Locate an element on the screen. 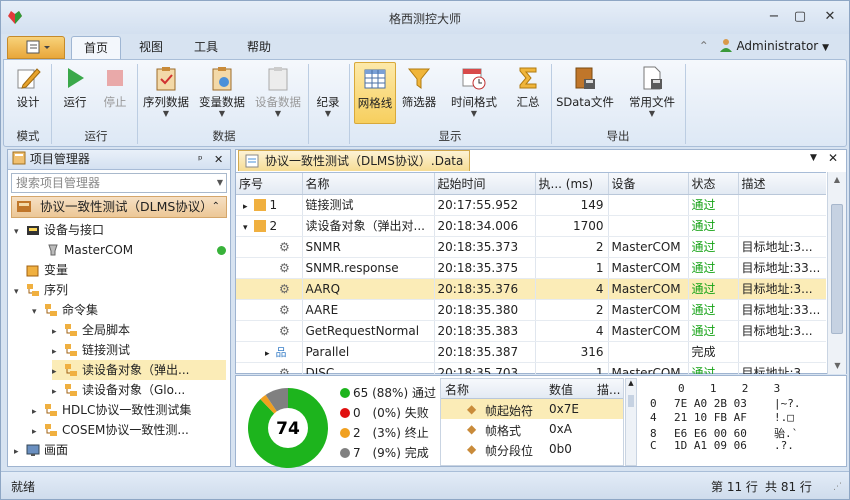  row-duration: 316 is located at coordinates (572, 352).